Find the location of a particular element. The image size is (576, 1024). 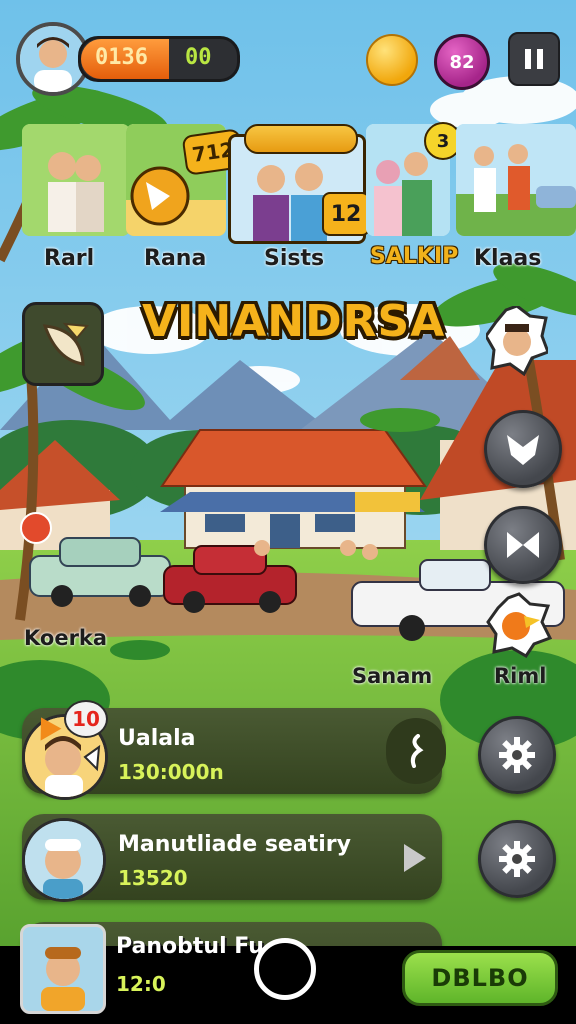

rooster-badge is located at coordinates (519, 625).